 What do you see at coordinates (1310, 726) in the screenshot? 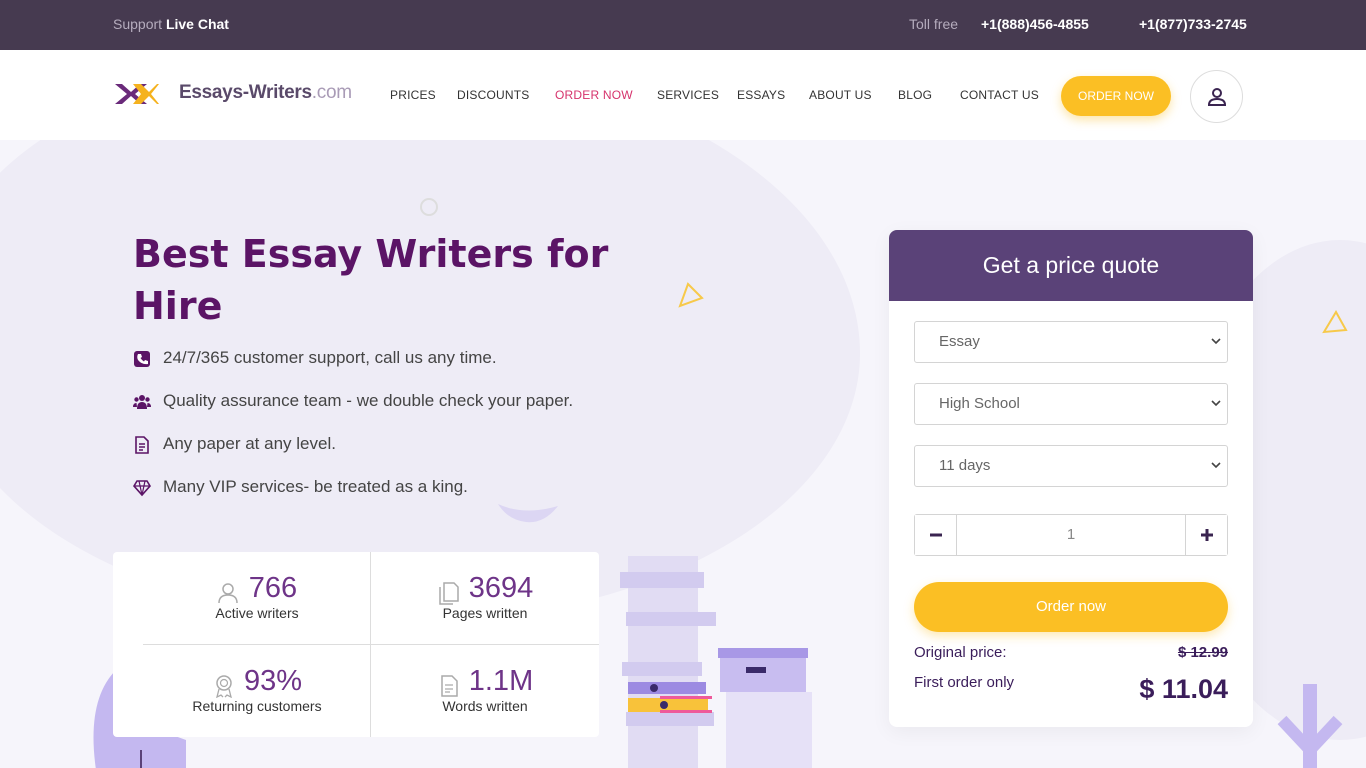
I see `plant-right-illustration` at bounding box center [1310, 726].